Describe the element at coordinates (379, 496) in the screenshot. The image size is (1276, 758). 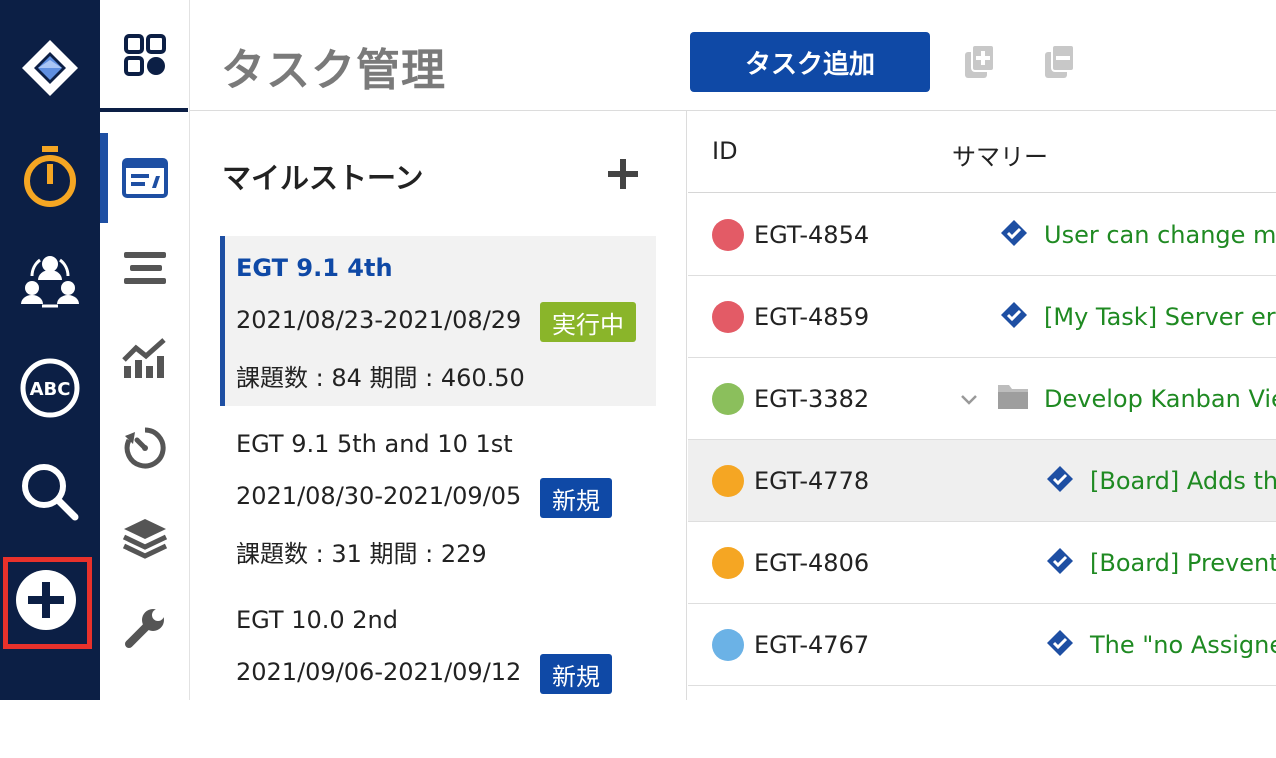
I see `milestone-dates: 2021/08/30-2021/09/05` at that location.